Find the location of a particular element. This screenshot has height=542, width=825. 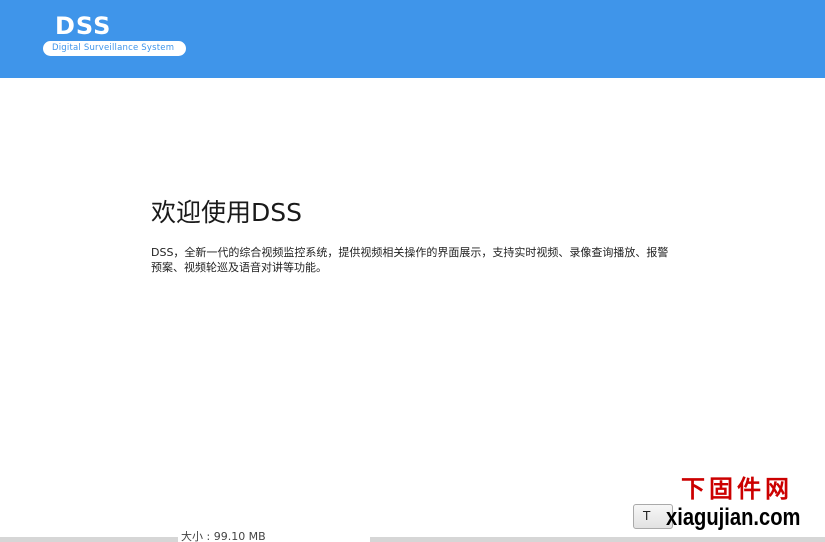

watermark-chinese: 下固件网 is located at coordinates (737, 489).